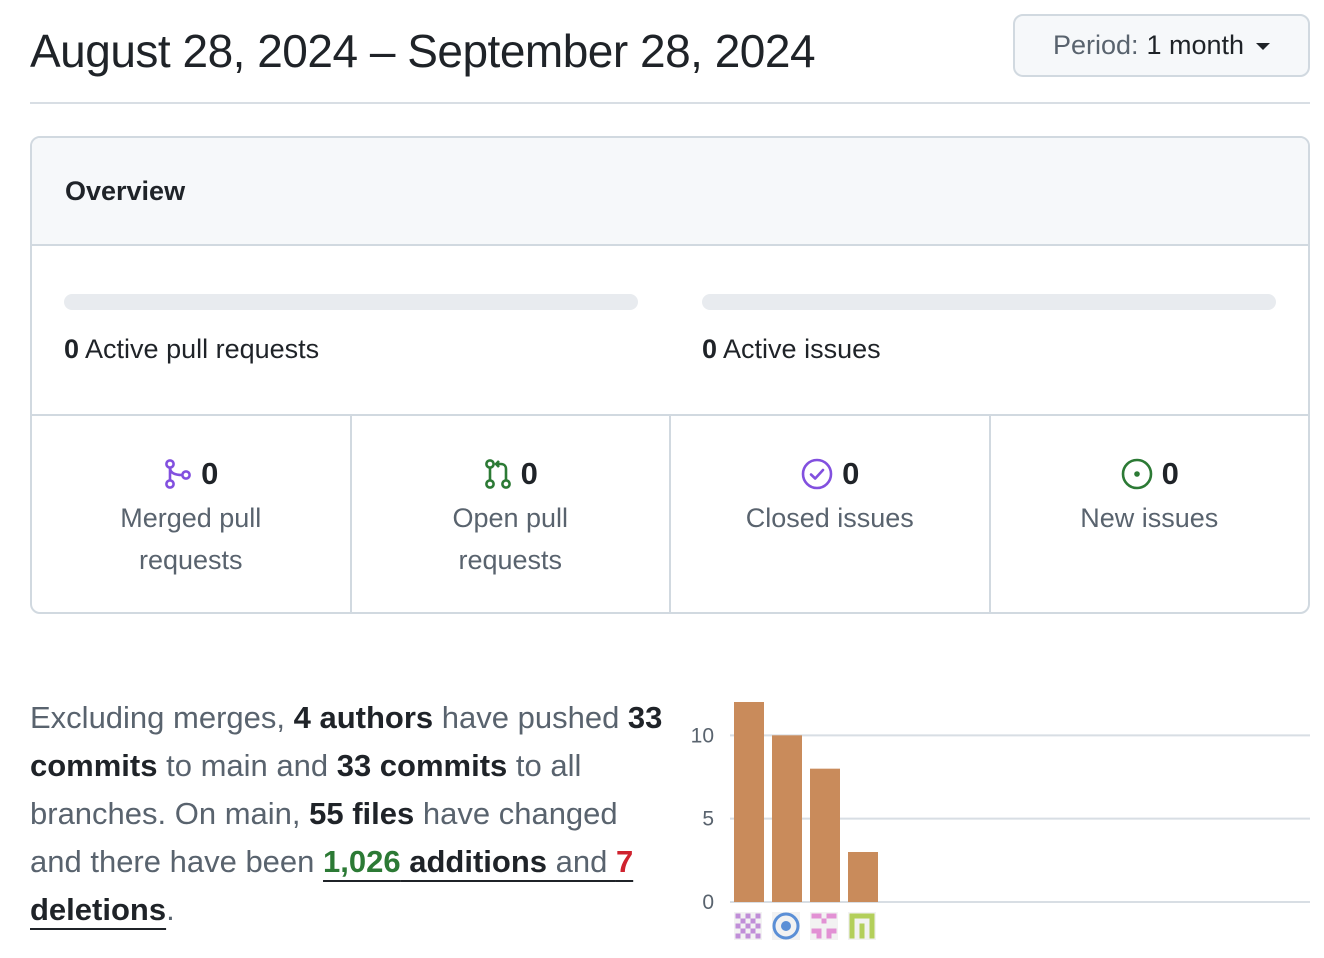 Image resolution: width=1324 pixels, height=958 pixels. I want to click on open-pull-requests-count: 0, so click(529, 473).